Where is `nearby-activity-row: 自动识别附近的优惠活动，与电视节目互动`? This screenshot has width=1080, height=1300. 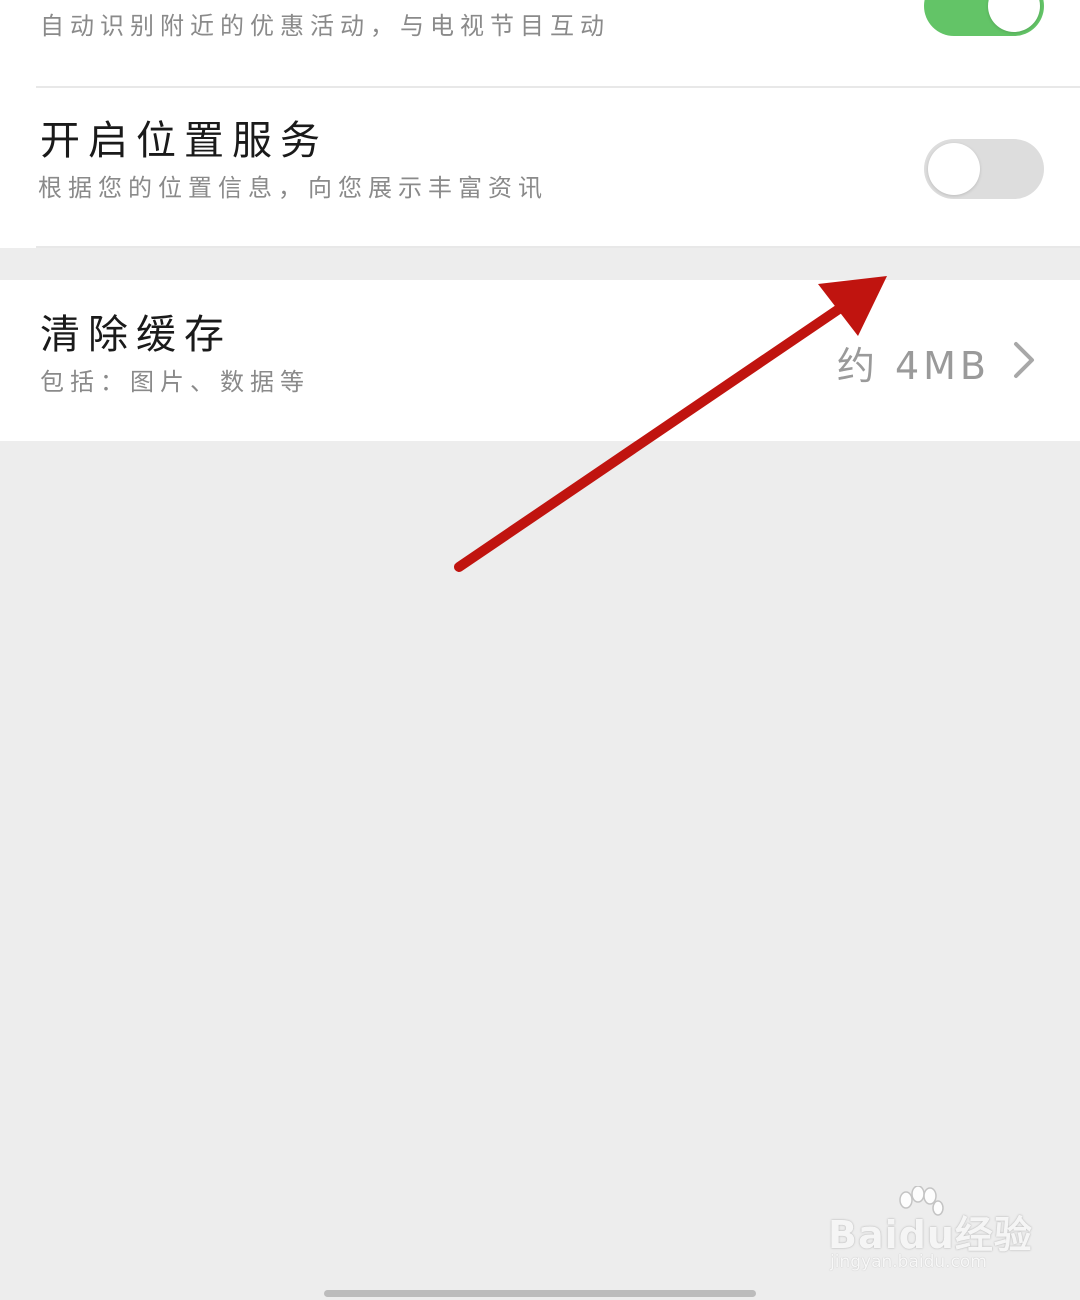
nearby-activity-row: 自动识别附近的优惠活动，与电视节目互动 is located at coordinates (540, 43).